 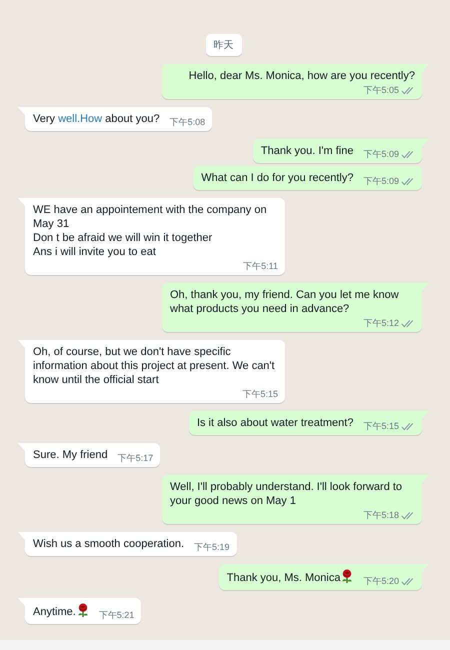 I want to click on timestamp: 下午5:19, so click(x=212, y=547).